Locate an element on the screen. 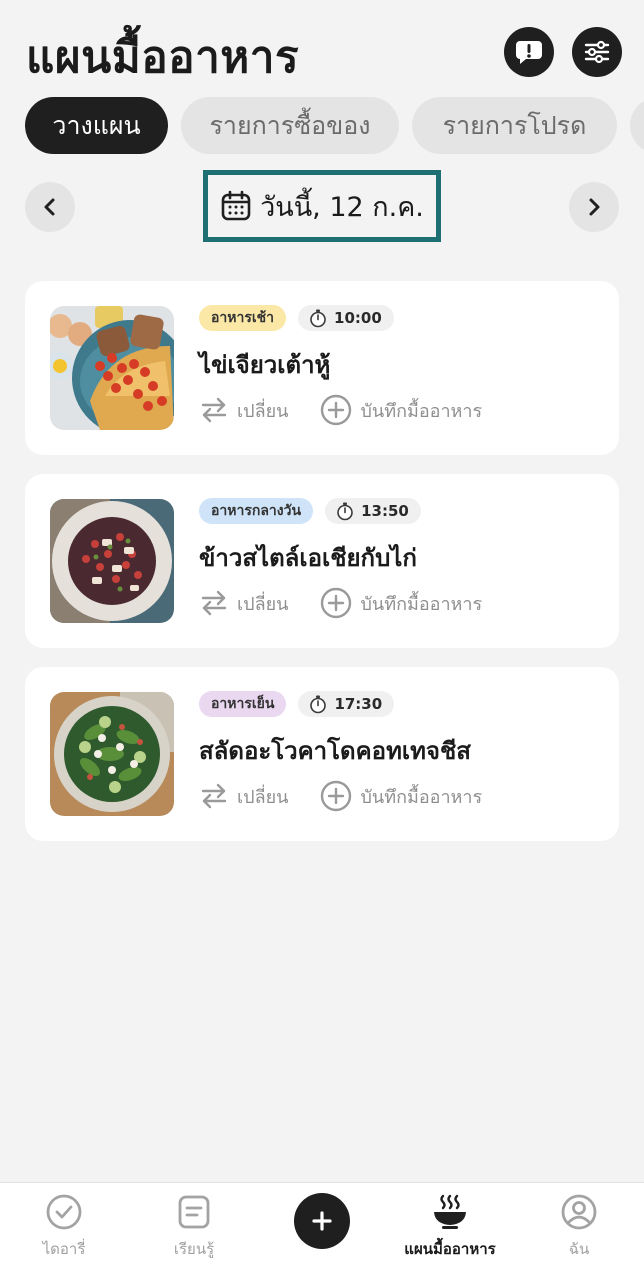 The image size is (644, 1280). nav-label: ฉัน is located at coordinates (579, 1249).